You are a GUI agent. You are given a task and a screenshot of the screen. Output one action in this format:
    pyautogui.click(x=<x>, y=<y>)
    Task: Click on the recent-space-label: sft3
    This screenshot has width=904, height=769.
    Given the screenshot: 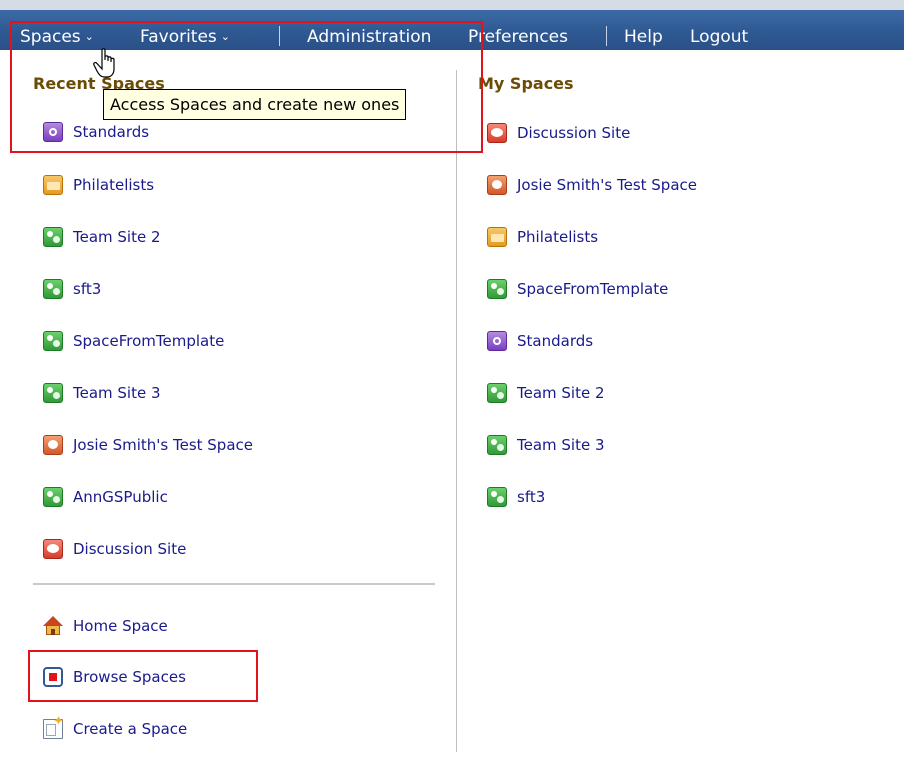 What is the action you would take?
    pyautogui.click(x=87, y=289)
    